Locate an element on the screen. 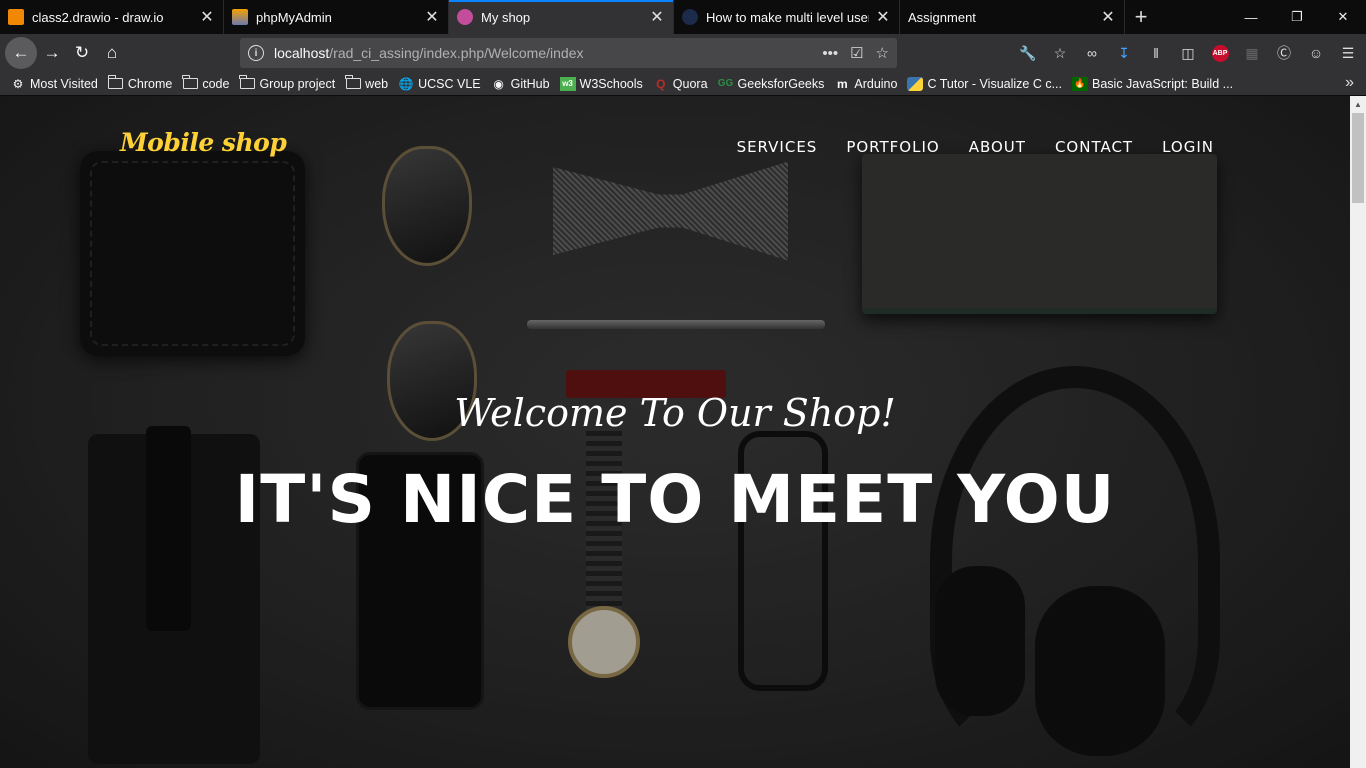 This screenshot has height=768, width=1366. tab-phpmyadmin: phpMyAdmin ✕ is located at coordinates (336, 17).